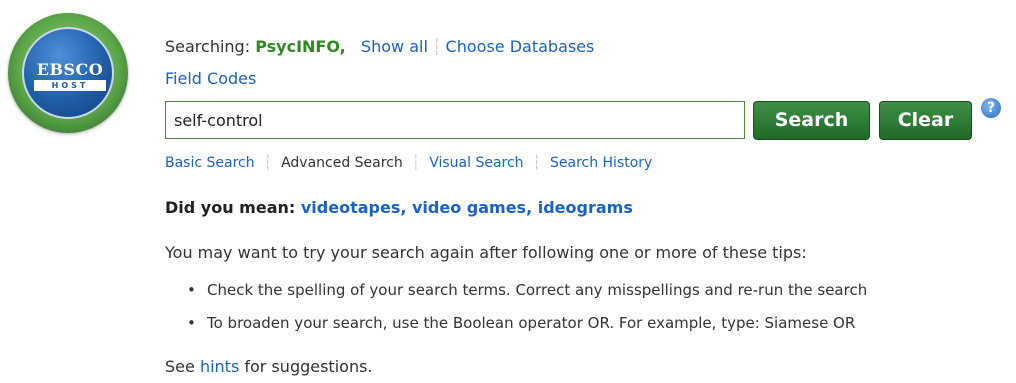  What do you see at coordinates (342, 163) in the screenshot?
I see `advanced-search-current: Advanced Search` at bounding box center [342, 163].